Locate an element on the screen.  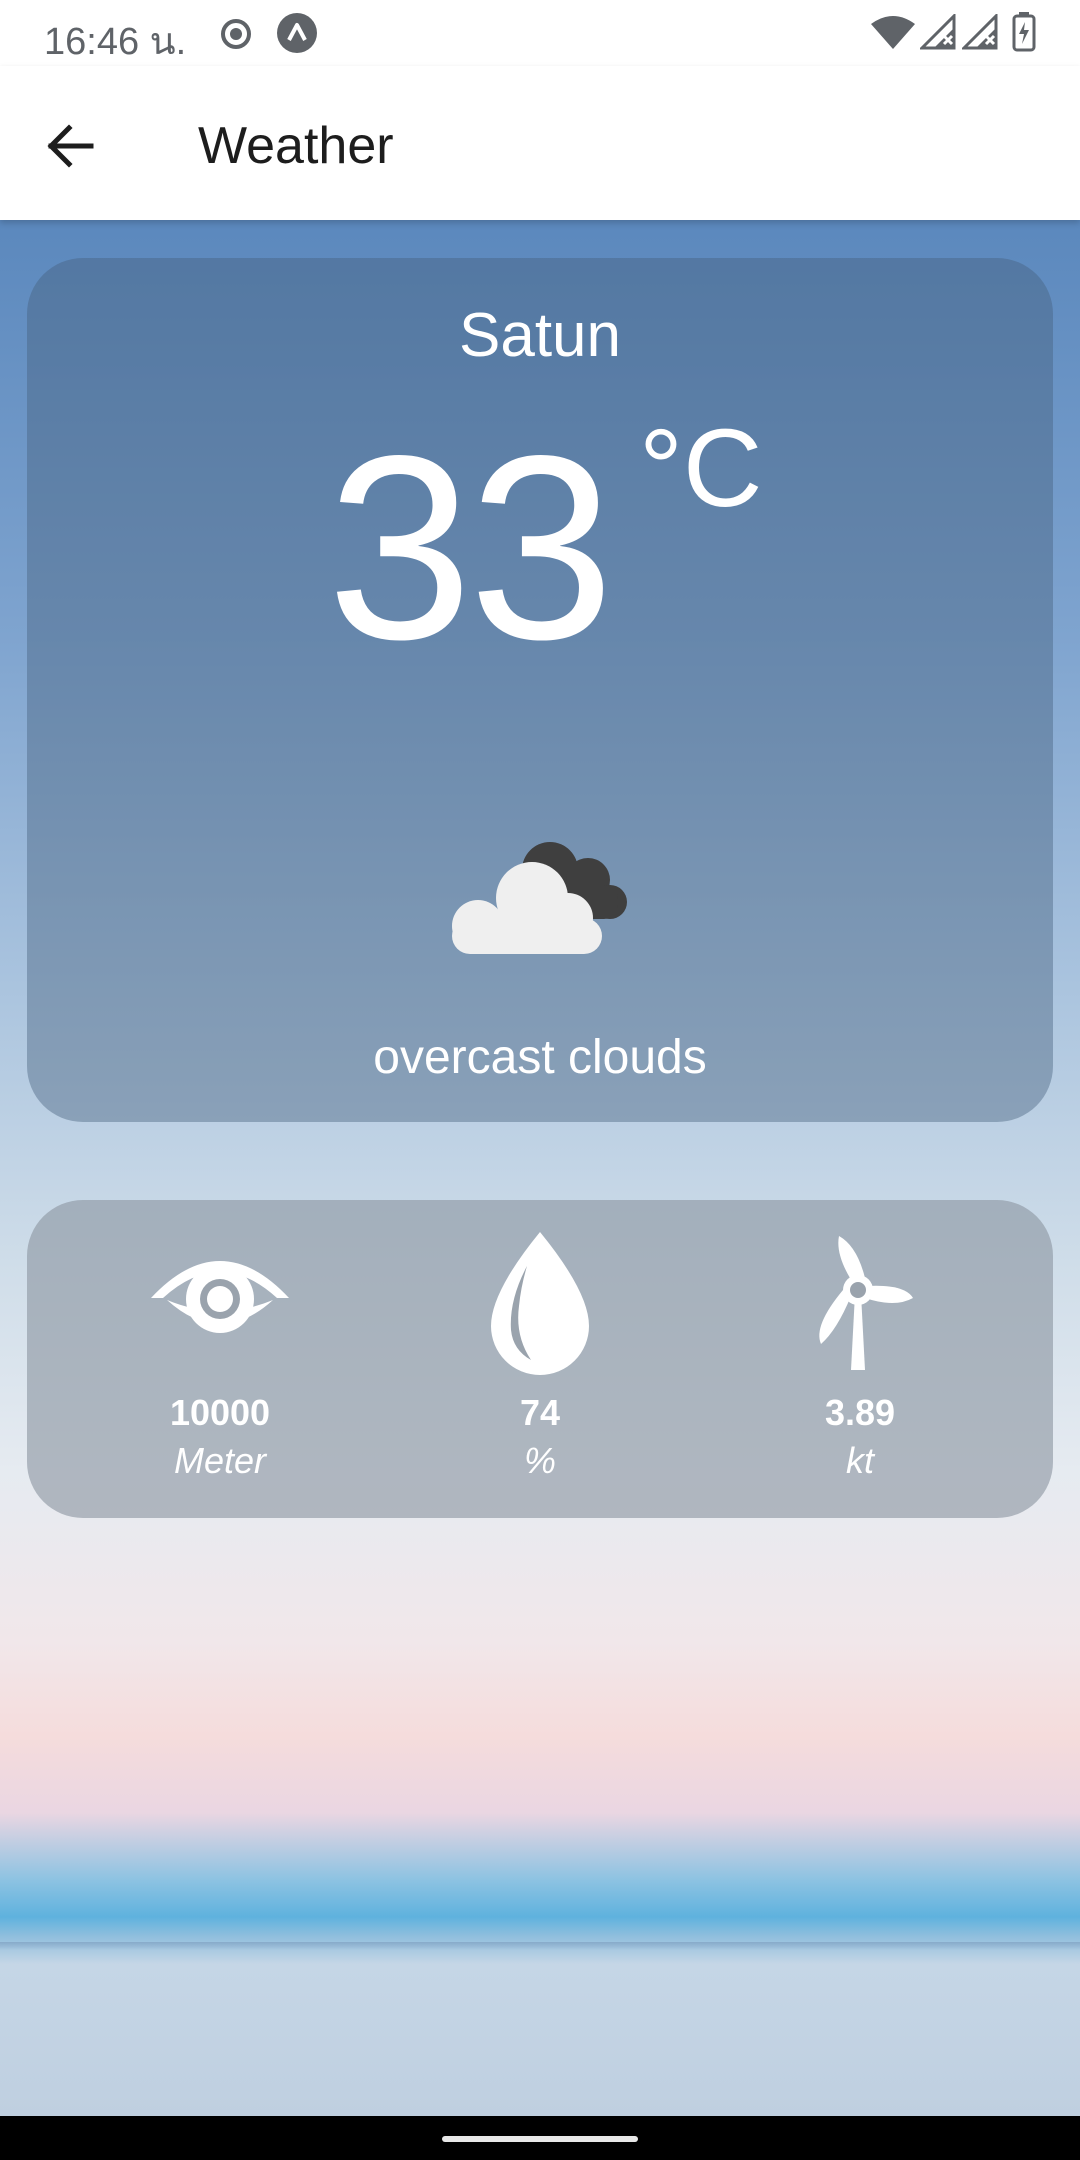
temperature-display: 33 °C is located at coordinates (540, 547).